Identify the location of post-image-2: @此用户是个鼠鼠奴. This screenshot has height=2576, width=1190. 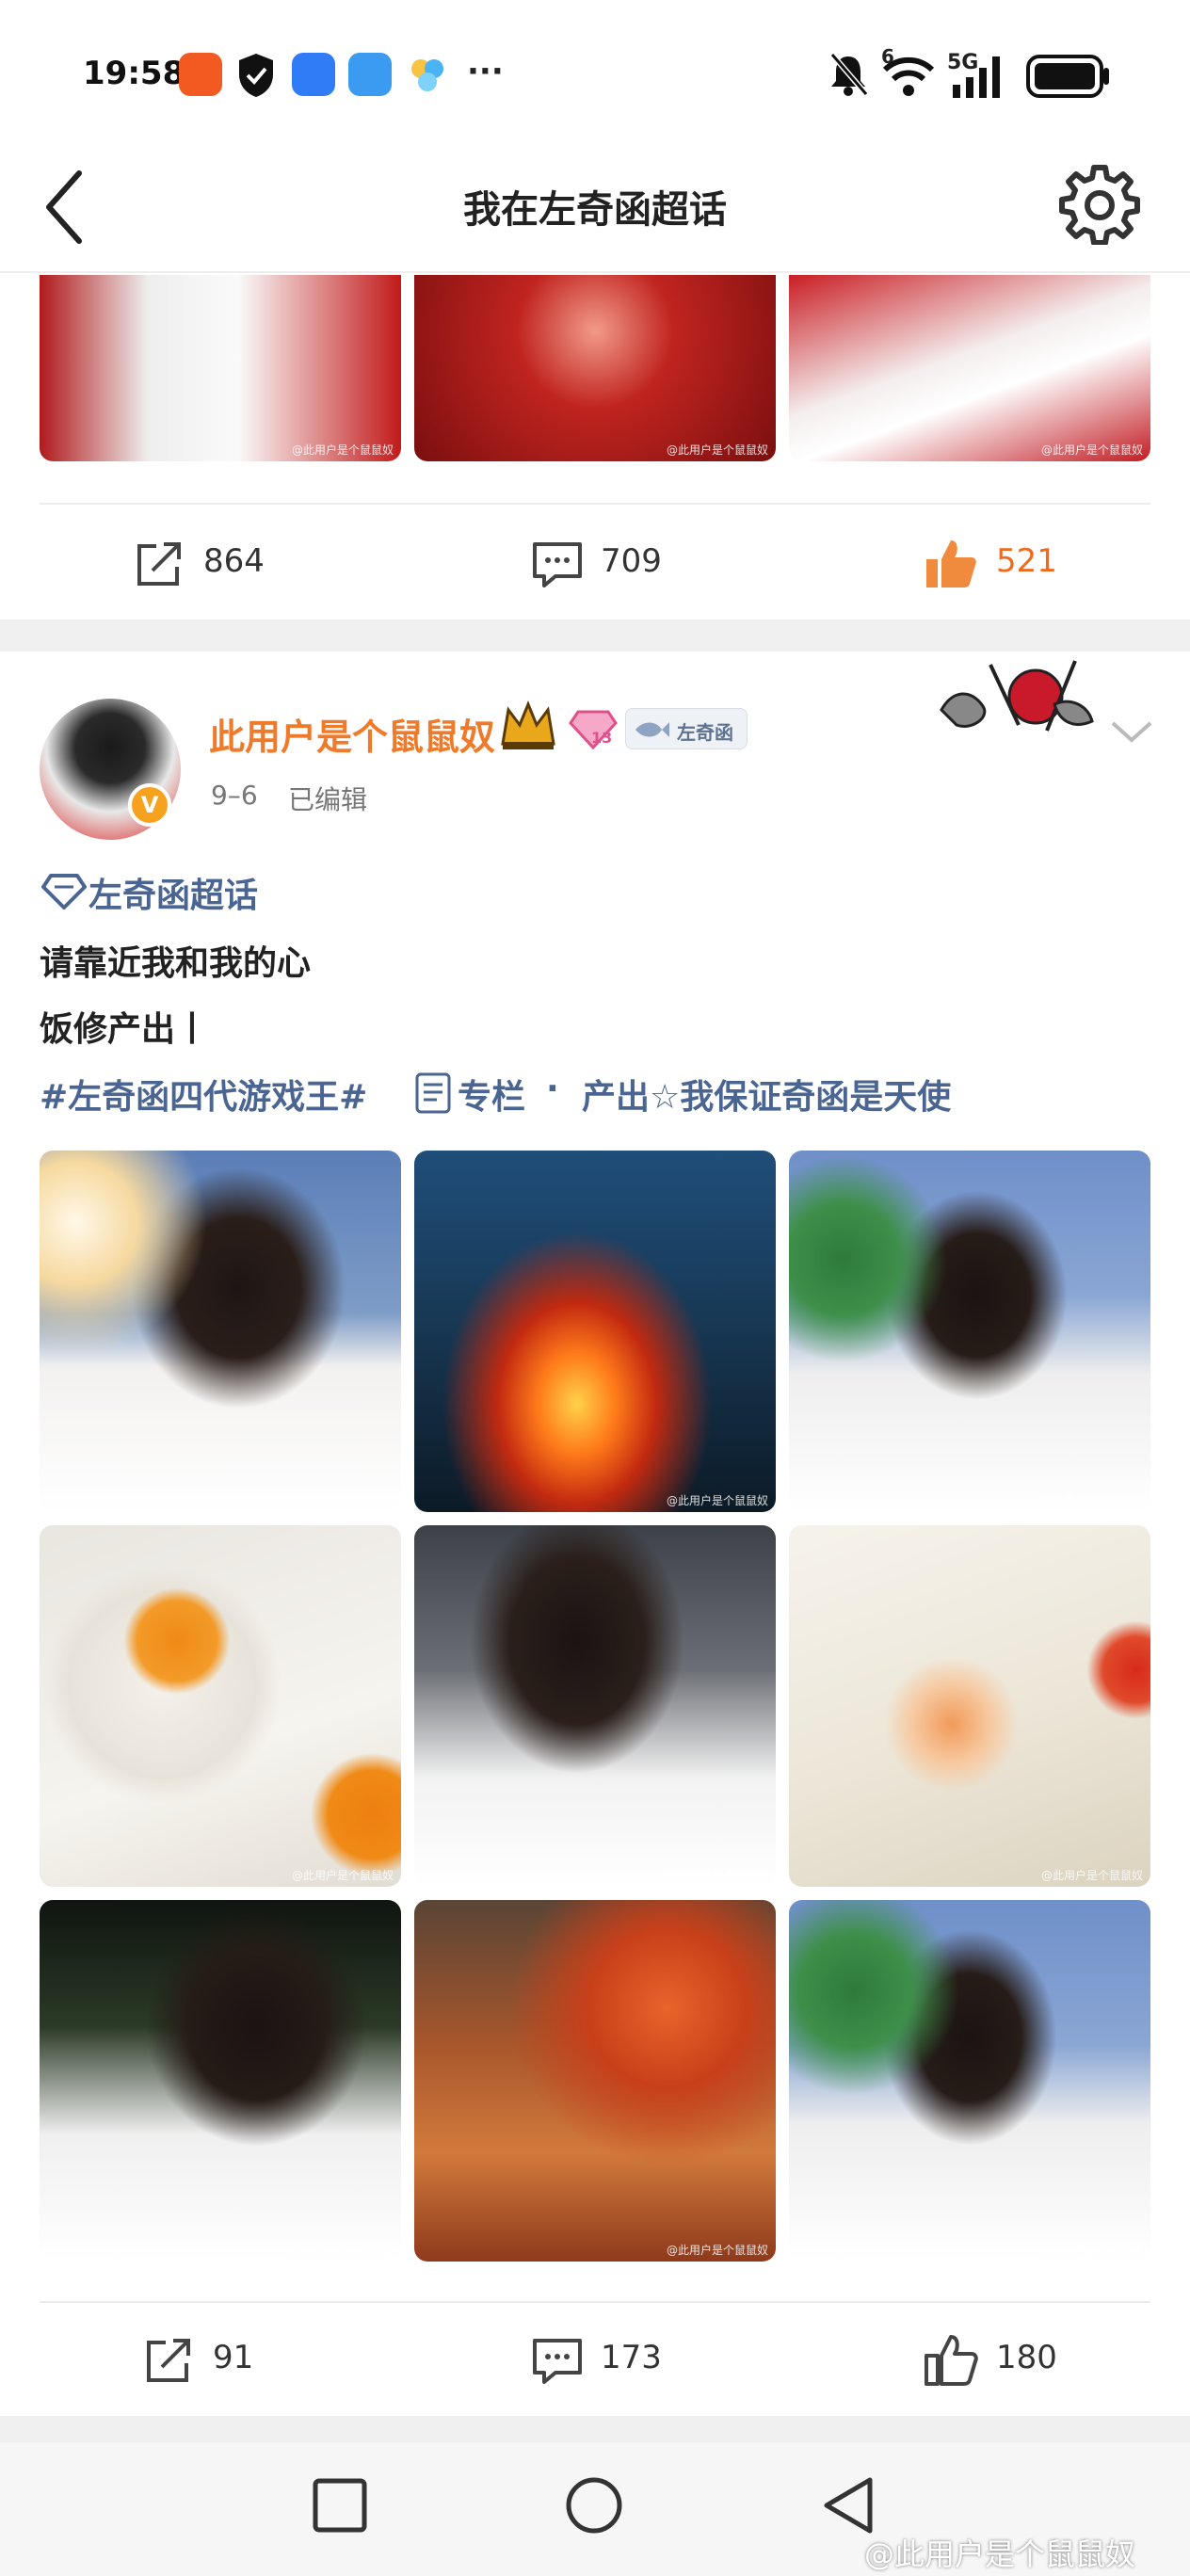
(595, 1331).